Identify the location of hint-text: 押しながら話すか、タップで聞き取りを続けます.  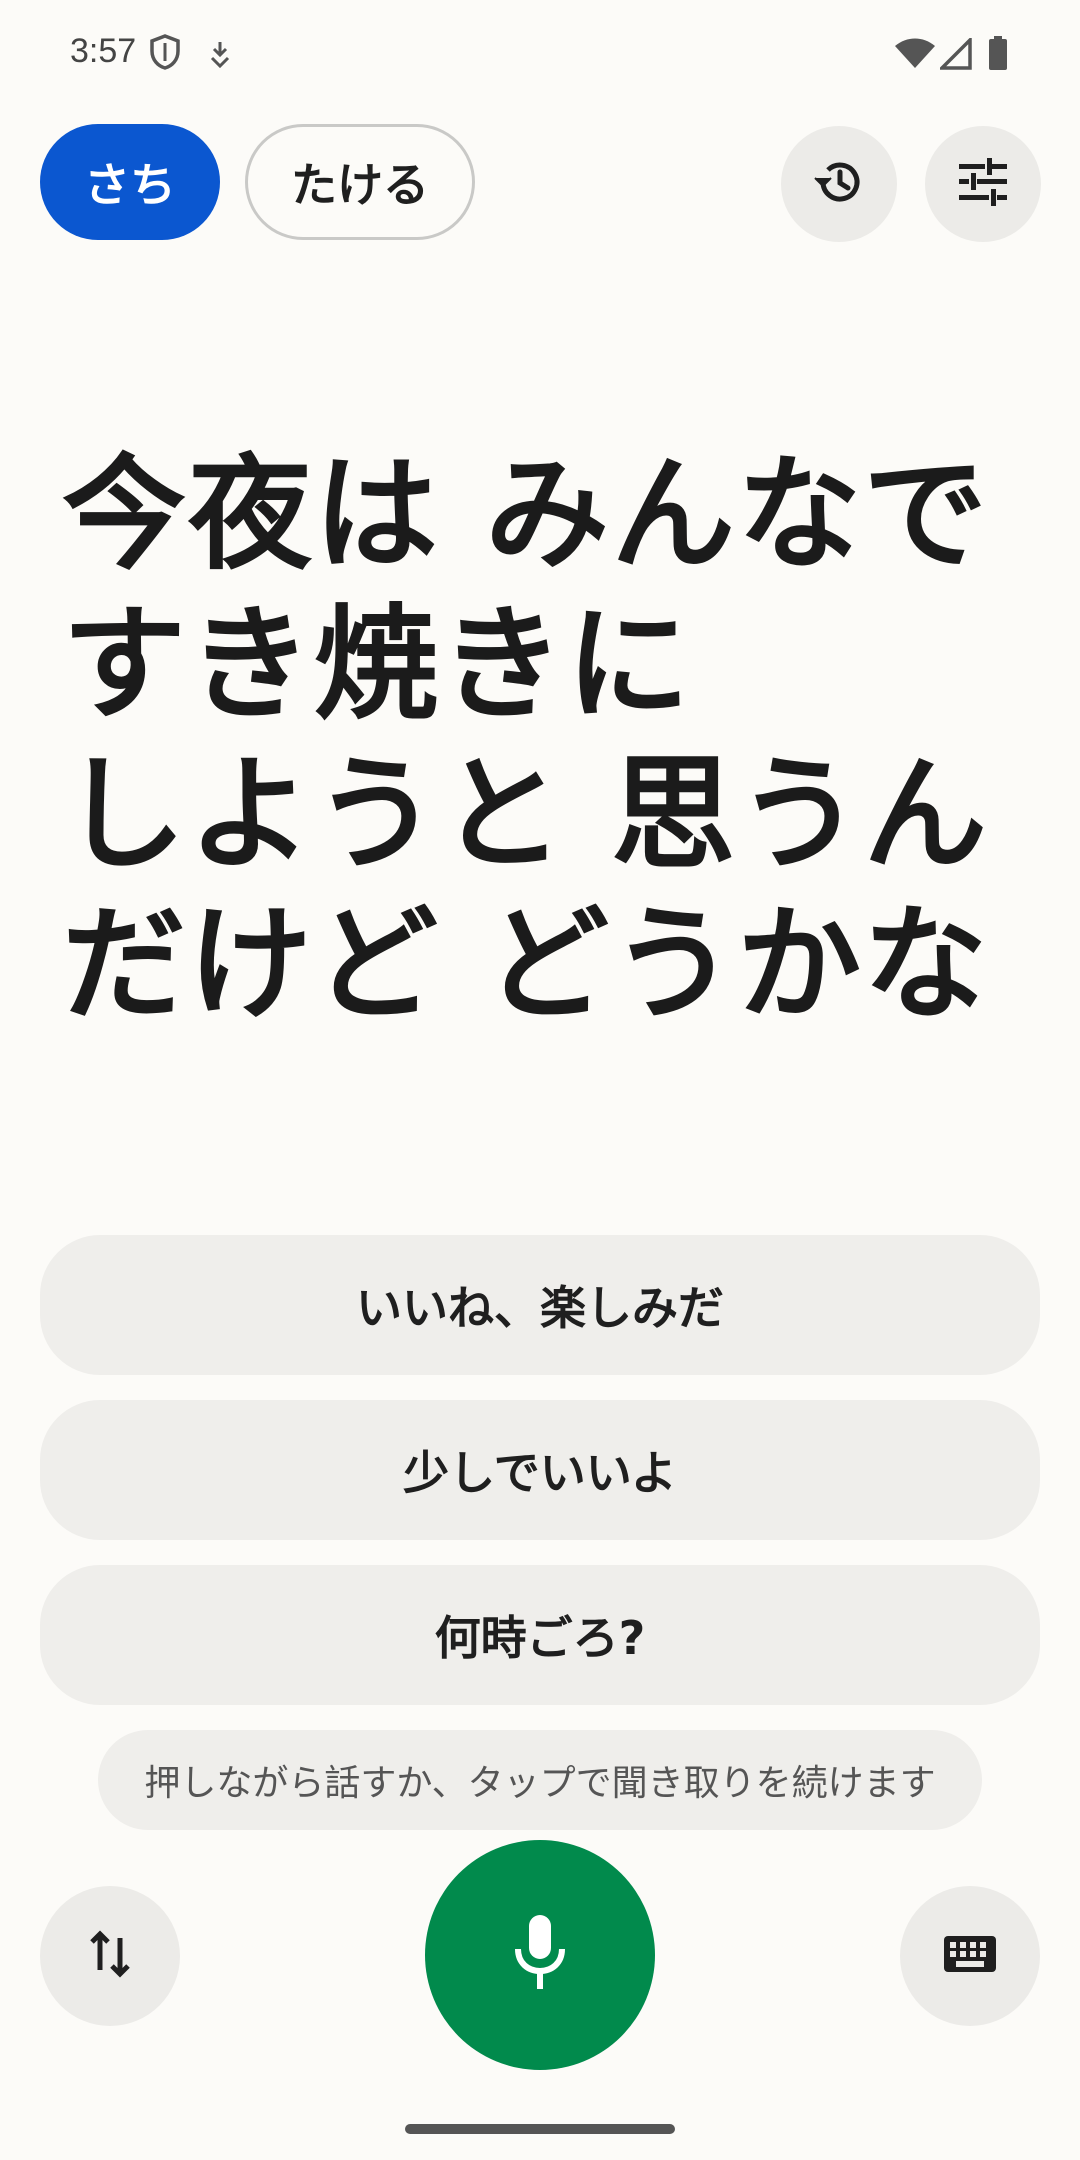
(540, 1783).